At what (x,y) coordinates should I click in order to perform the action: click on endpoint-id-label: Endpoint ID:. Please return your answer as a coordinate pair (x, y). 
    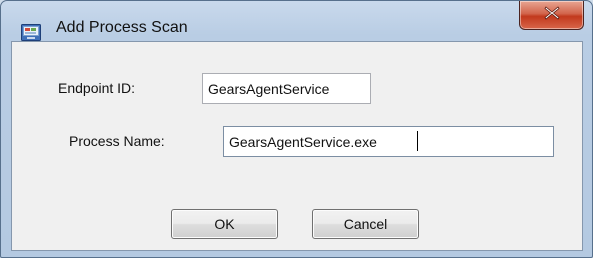
    Looking at the image, I should click on (97, 88).